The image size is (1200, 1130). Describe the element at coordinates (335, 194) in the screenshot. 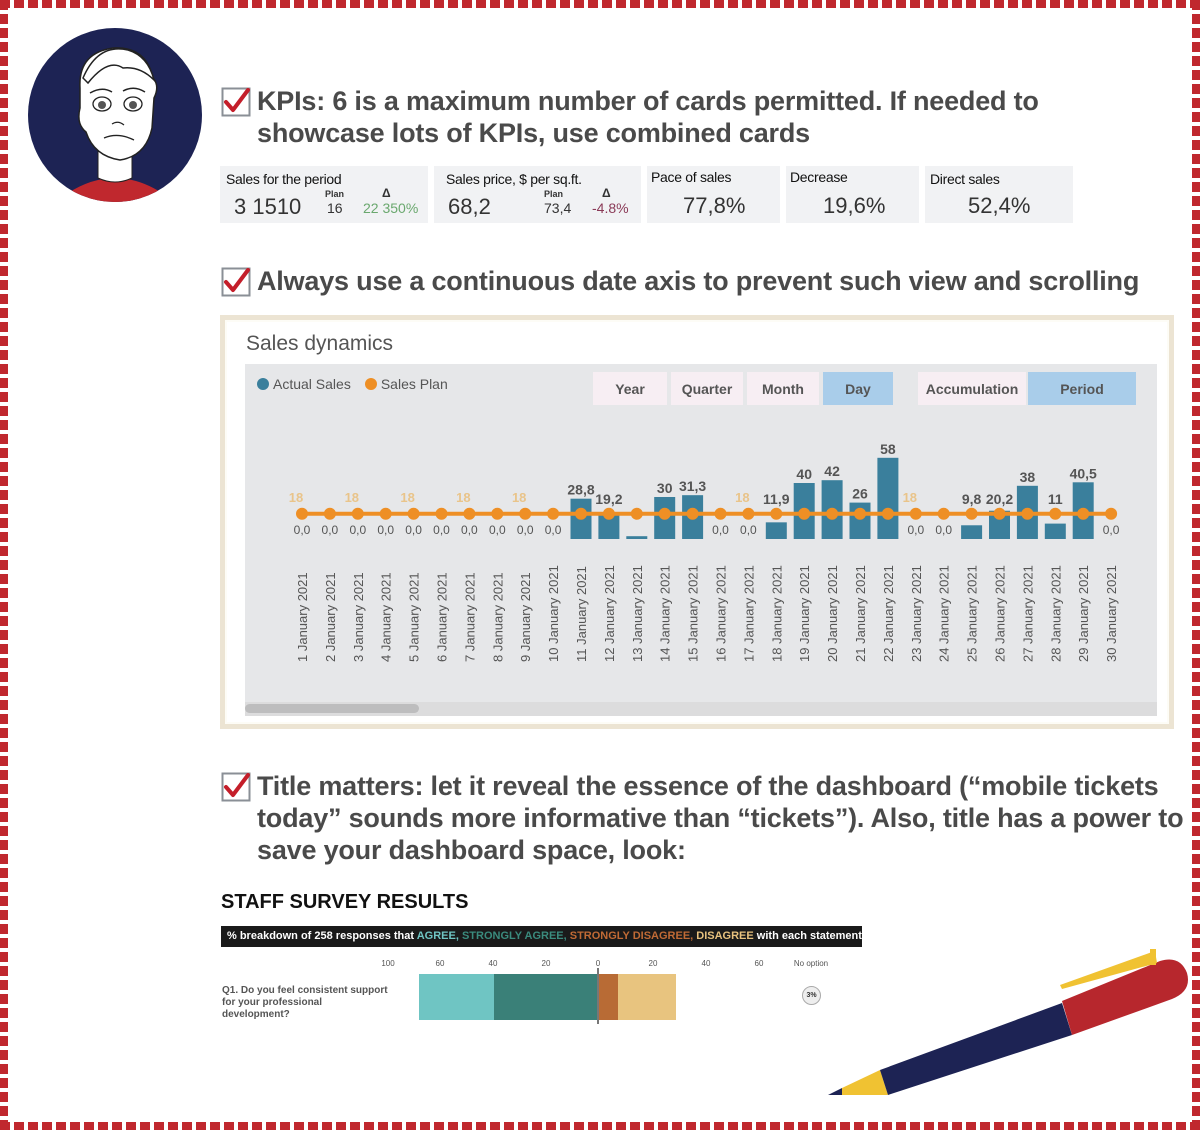

I see `kpi-plan-label: Plan` at that location.